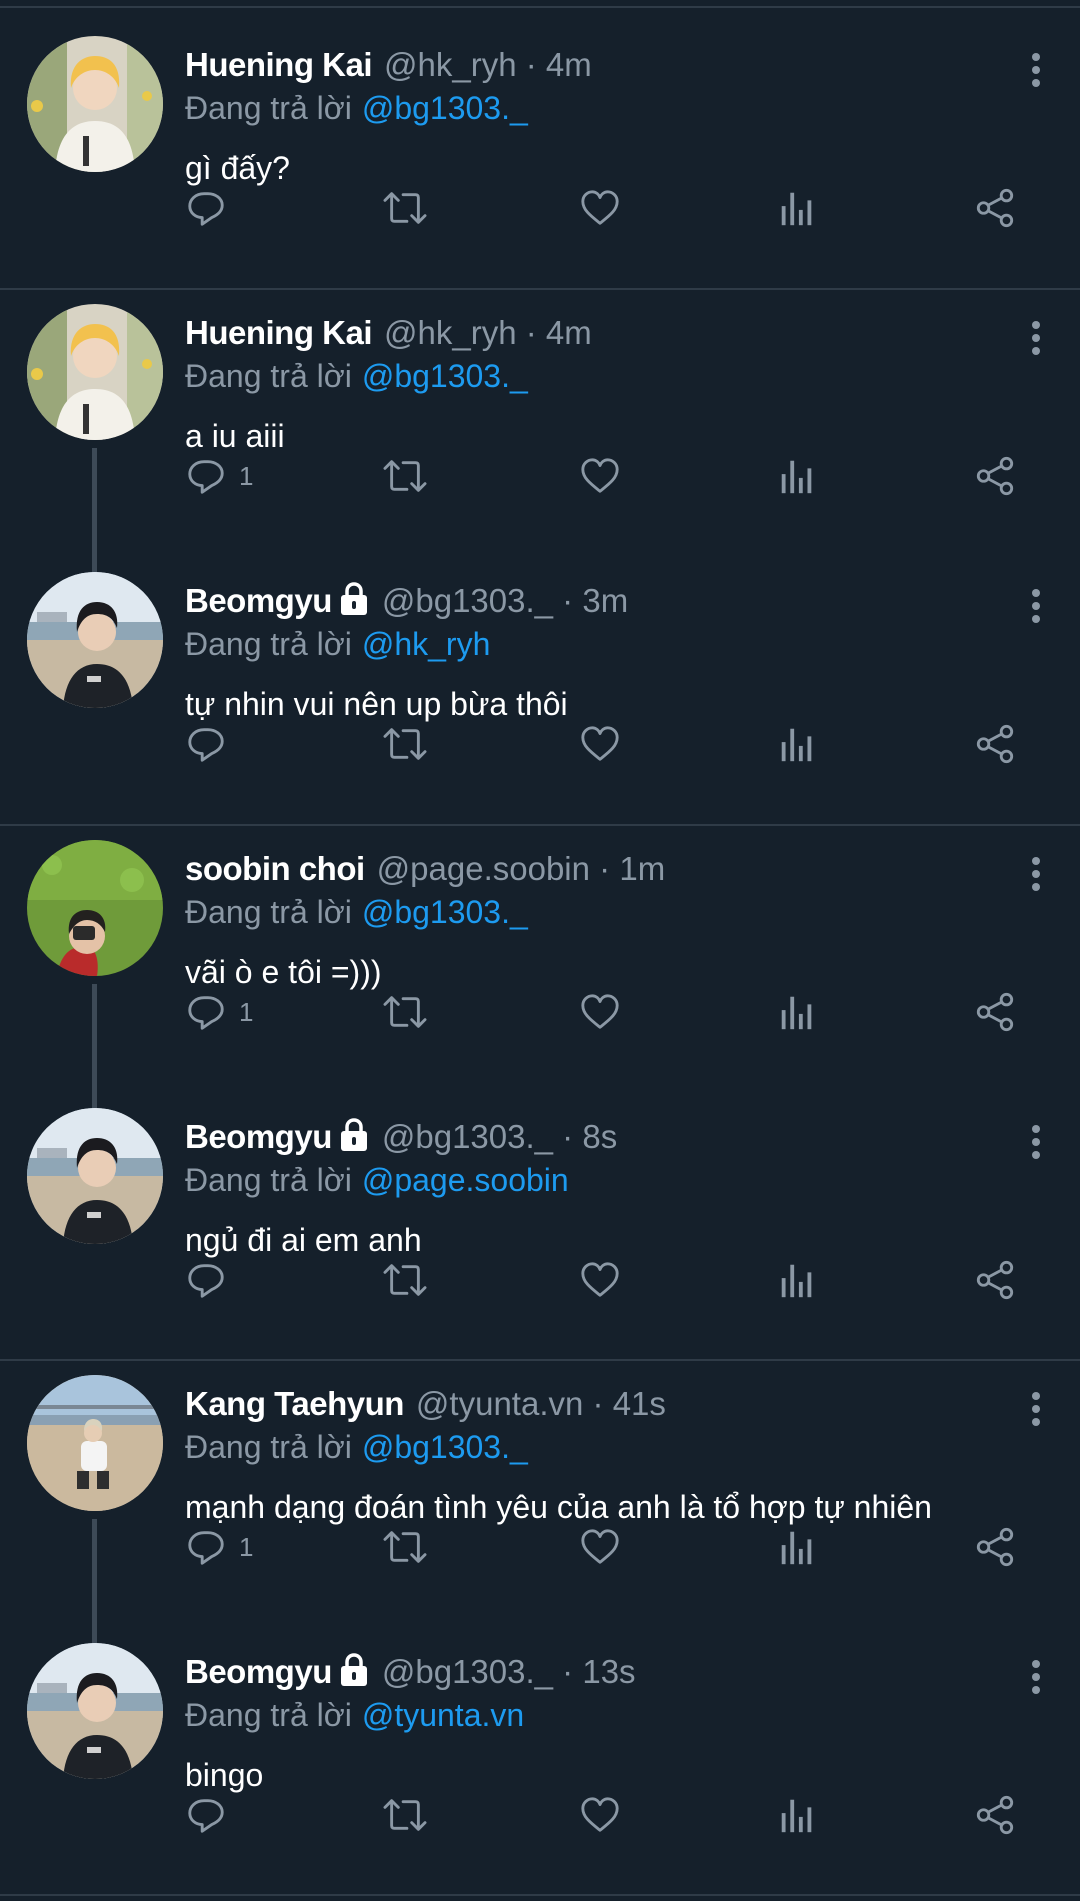 This screenshot has width=1080, height=1901. What do you see at coordinates (426, 644) in the screenshot?
I see `mention-link: @hk_ryh` at bounding box center [426, 644].